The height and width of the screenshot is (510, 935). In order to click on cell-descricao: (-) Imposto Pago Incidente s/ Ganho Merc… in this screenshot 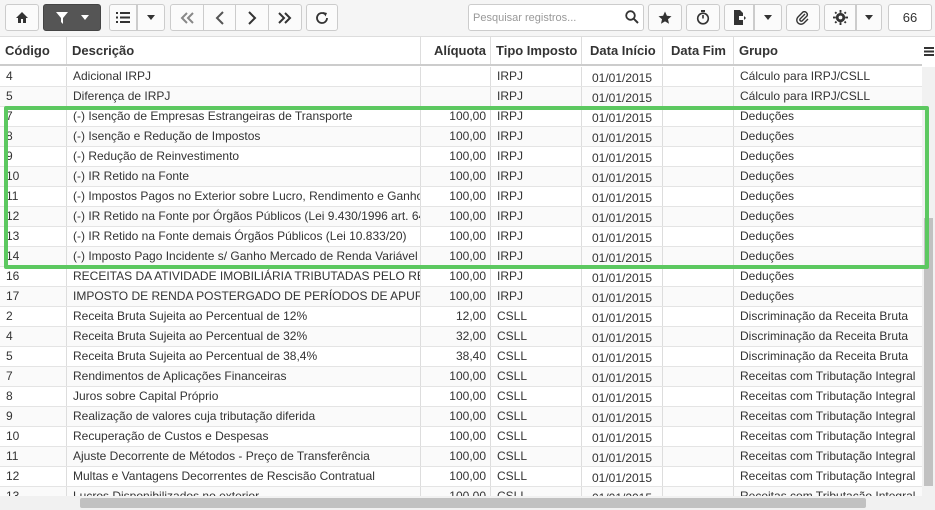, I will do `click(244, 256)`.